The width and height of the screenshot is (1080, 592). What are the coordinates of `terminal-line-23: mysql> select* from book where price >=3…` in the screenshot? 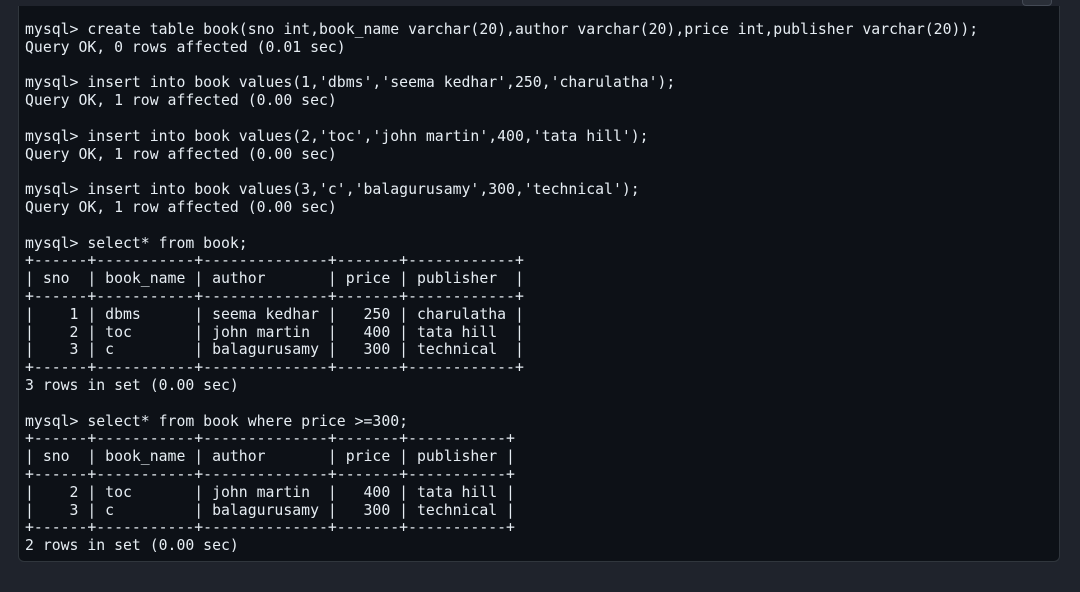 It's located at (217, 421).